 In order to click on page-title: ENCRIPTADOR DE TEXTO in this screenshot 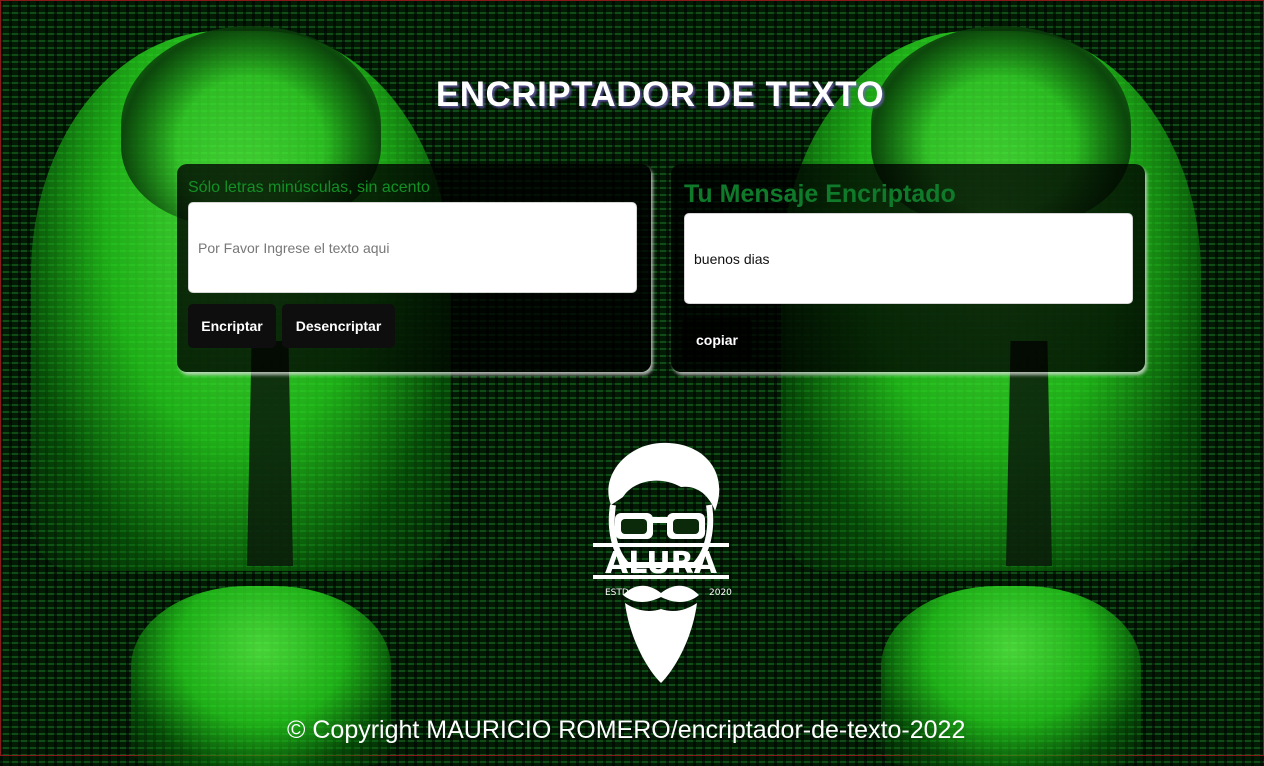, I will do `click(660, 94)`.